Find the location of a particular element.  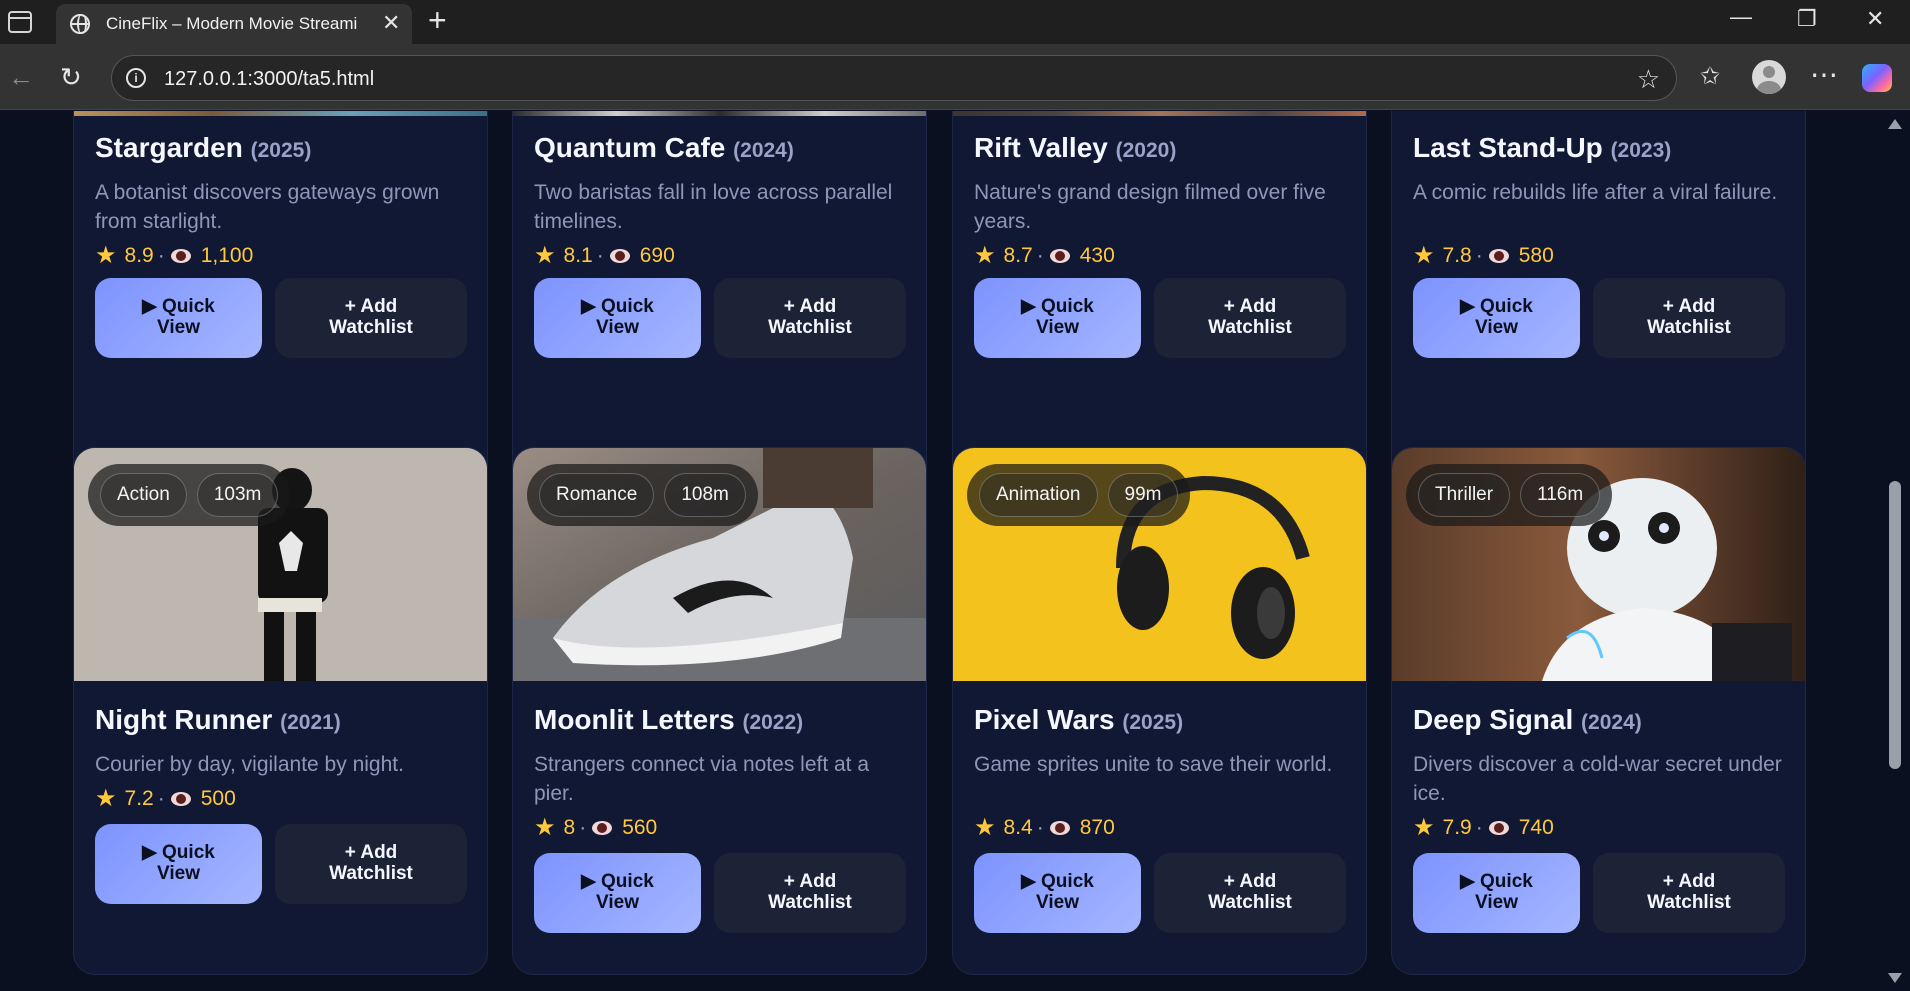

movie-views: 690 is located at coordinates (657, 255).